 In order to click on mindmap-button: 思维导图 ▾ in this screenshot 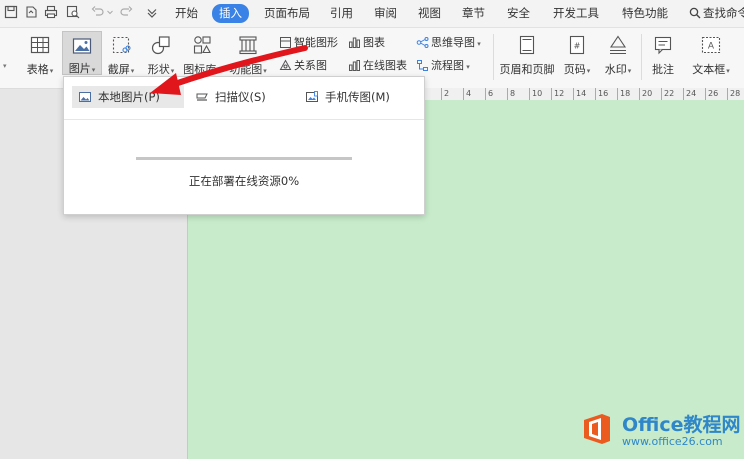, I will do `click(448, 43)`.